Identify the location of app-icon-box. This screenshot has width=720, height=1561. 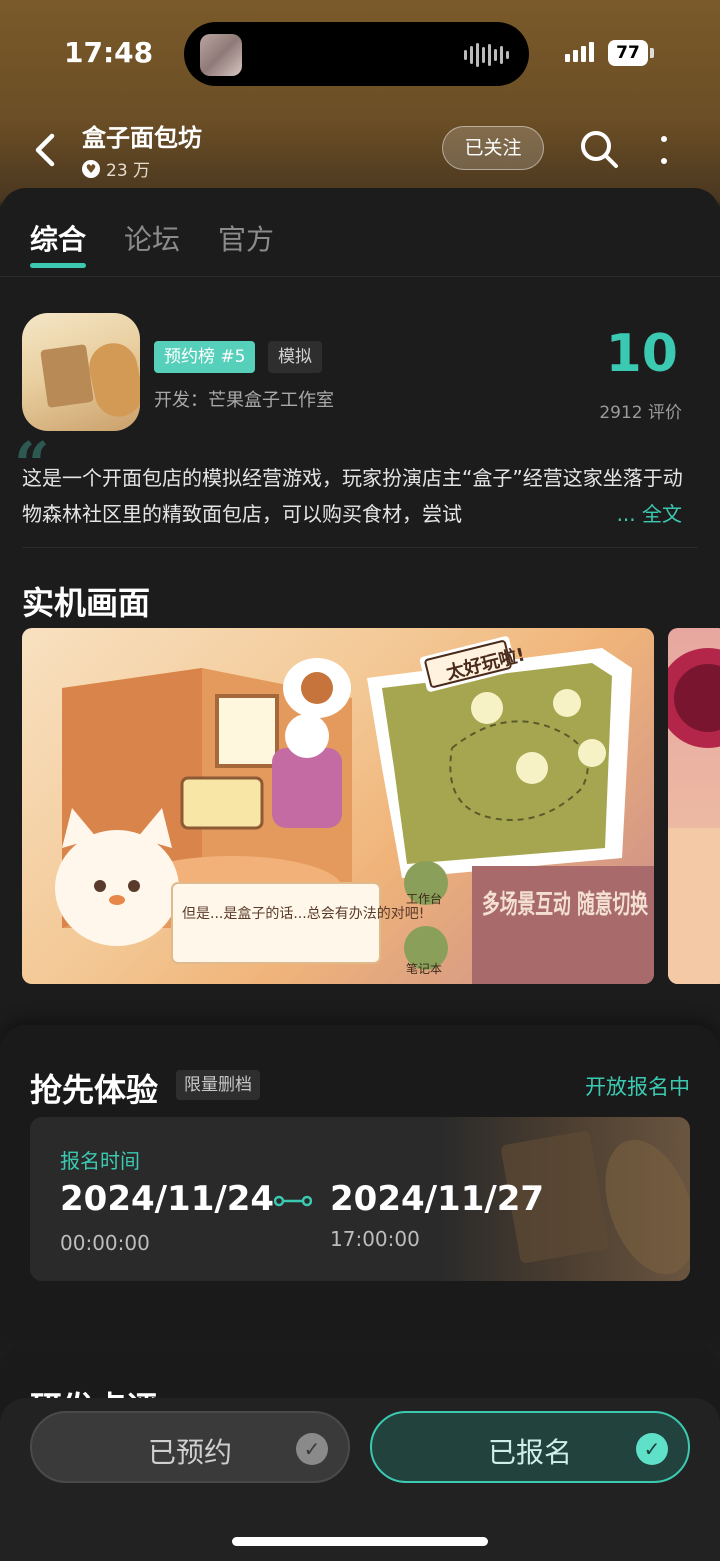
(67, 376).